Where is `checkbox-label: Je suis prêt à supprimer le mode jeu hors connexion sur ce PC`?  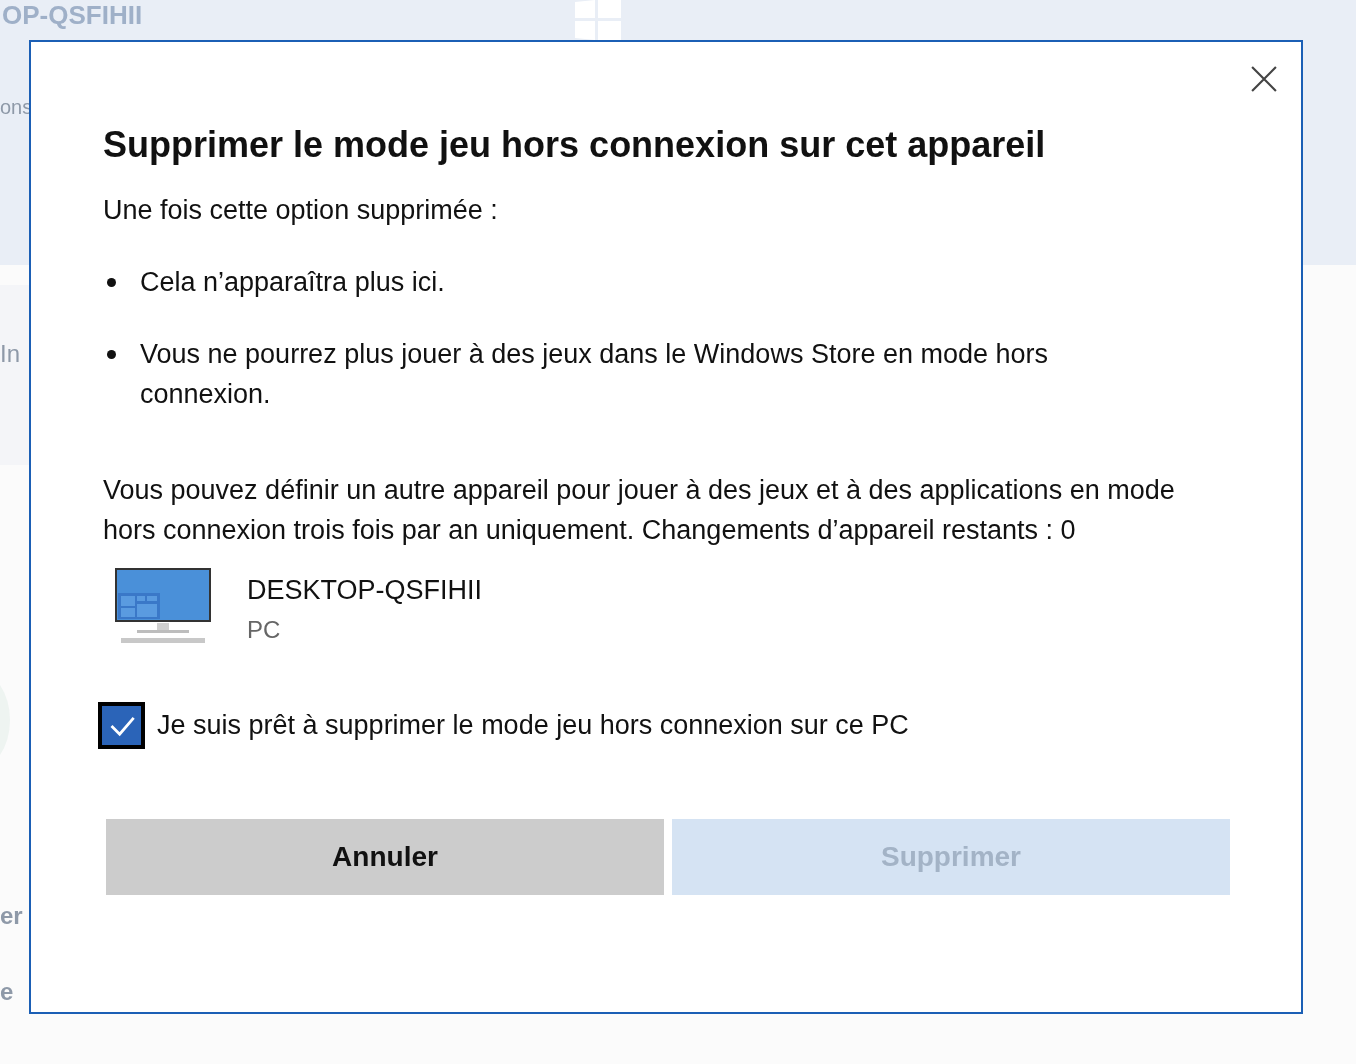
checkbox-label: Je suis prêt à supprimer le mode jeu hors connexion sur ce PC is located at coordinates (533, 725).